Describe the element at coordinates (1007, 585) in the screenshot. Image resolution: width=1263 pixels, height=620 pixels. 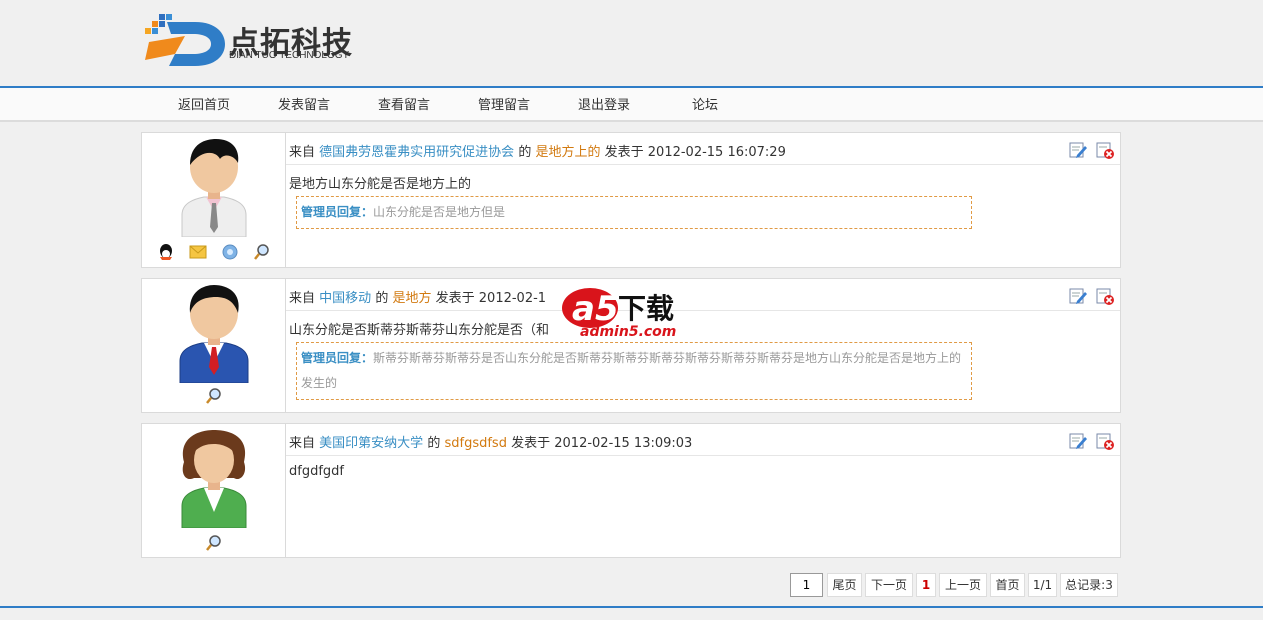
I see `first-page-button: 首页` at that location.